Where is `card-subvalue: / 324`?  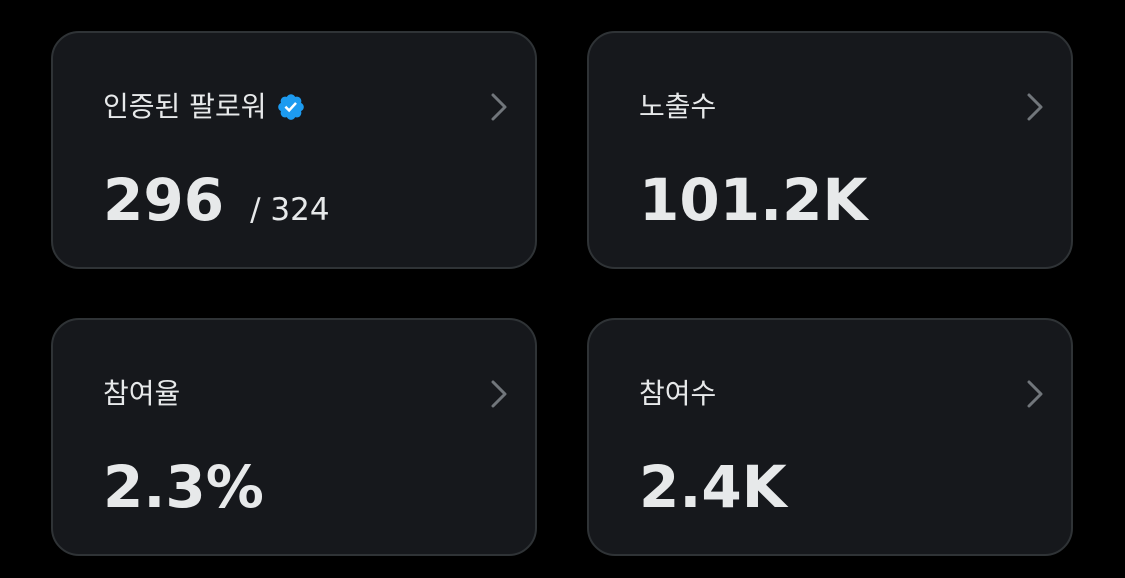
card-subvalue: / 324 is located at coordinates (290, 210).